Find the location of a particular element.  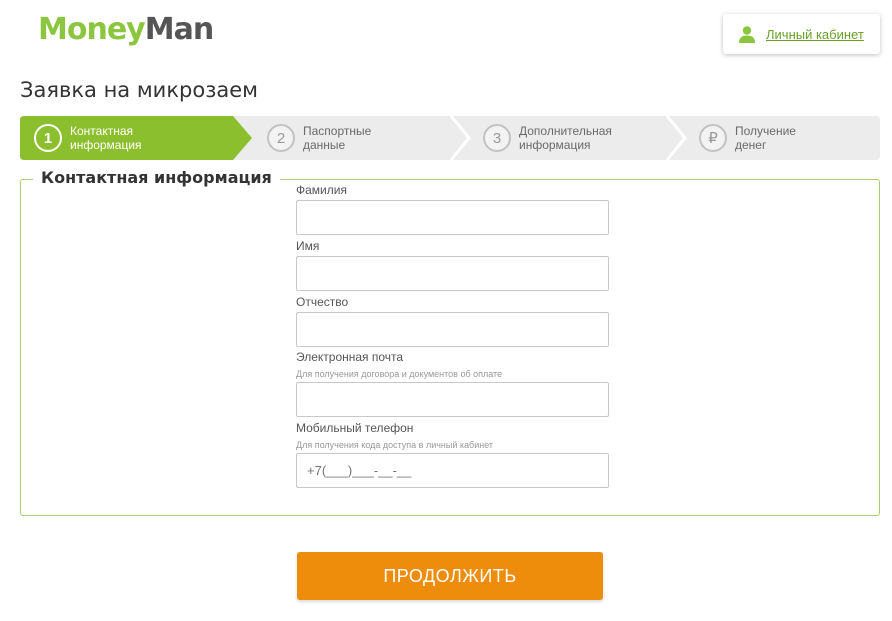

email-input is located at coordinates (452, 399).